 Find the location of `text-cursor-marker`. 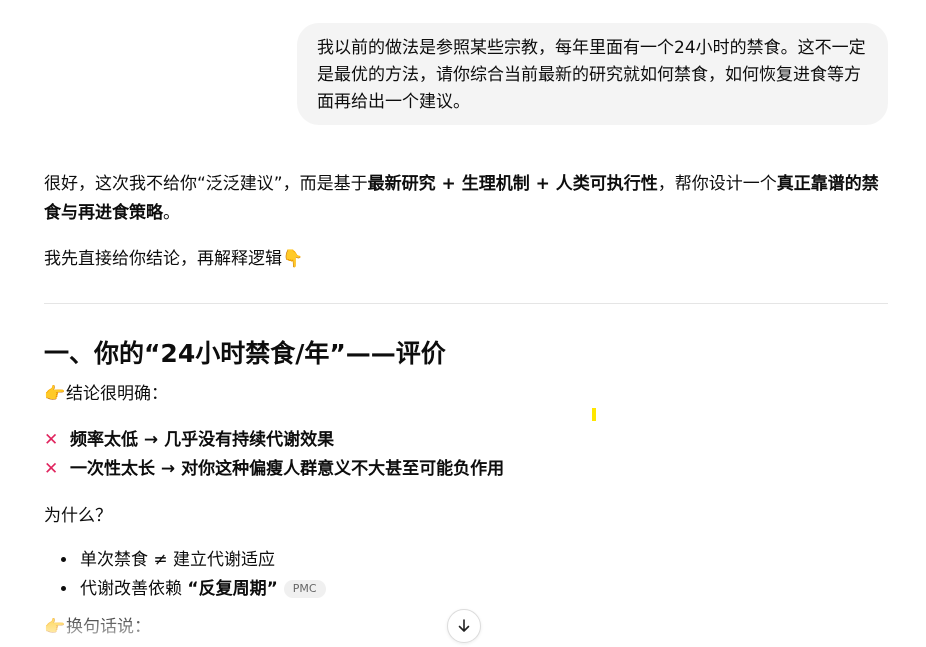

text-cursor-marker is located at coordinates (594, 414).